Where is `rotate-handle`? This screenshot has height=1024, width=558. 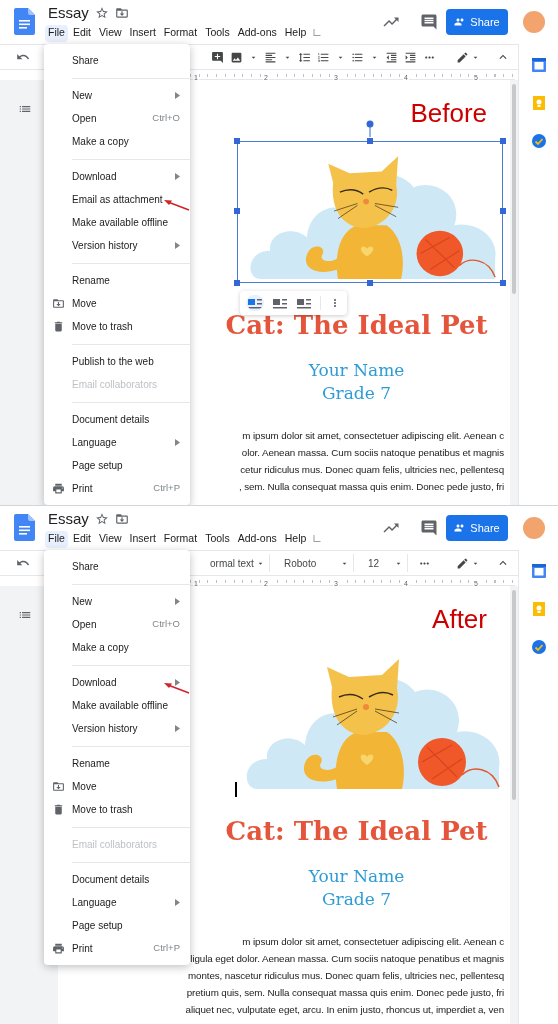 rotate-handle is located at coordinates (370, 128).